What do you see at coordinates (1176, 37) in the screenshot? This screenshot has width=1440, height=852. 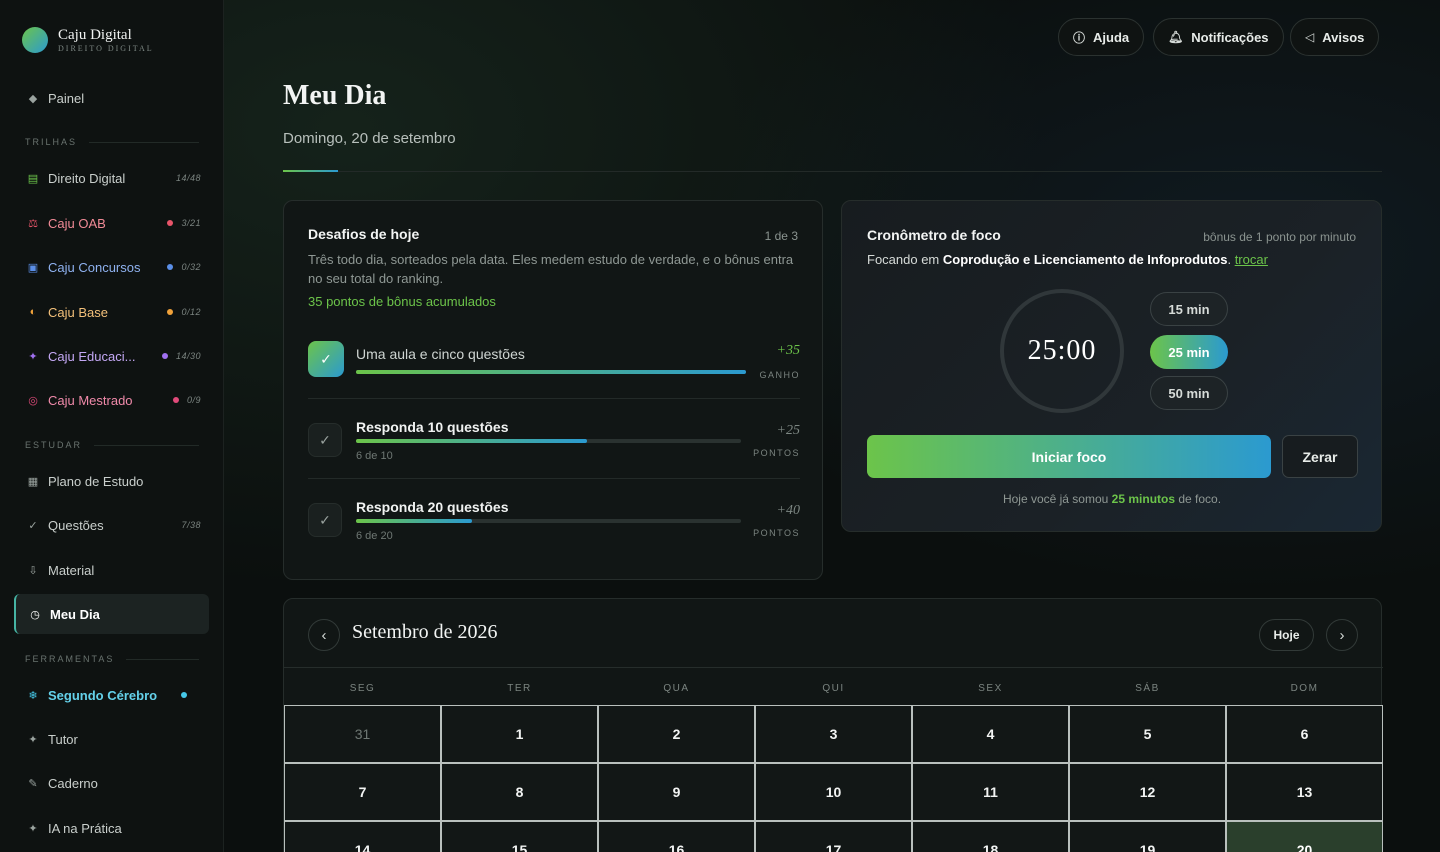 I see `bell-icon: 🔔︎` at bounding box center [1176, 37].